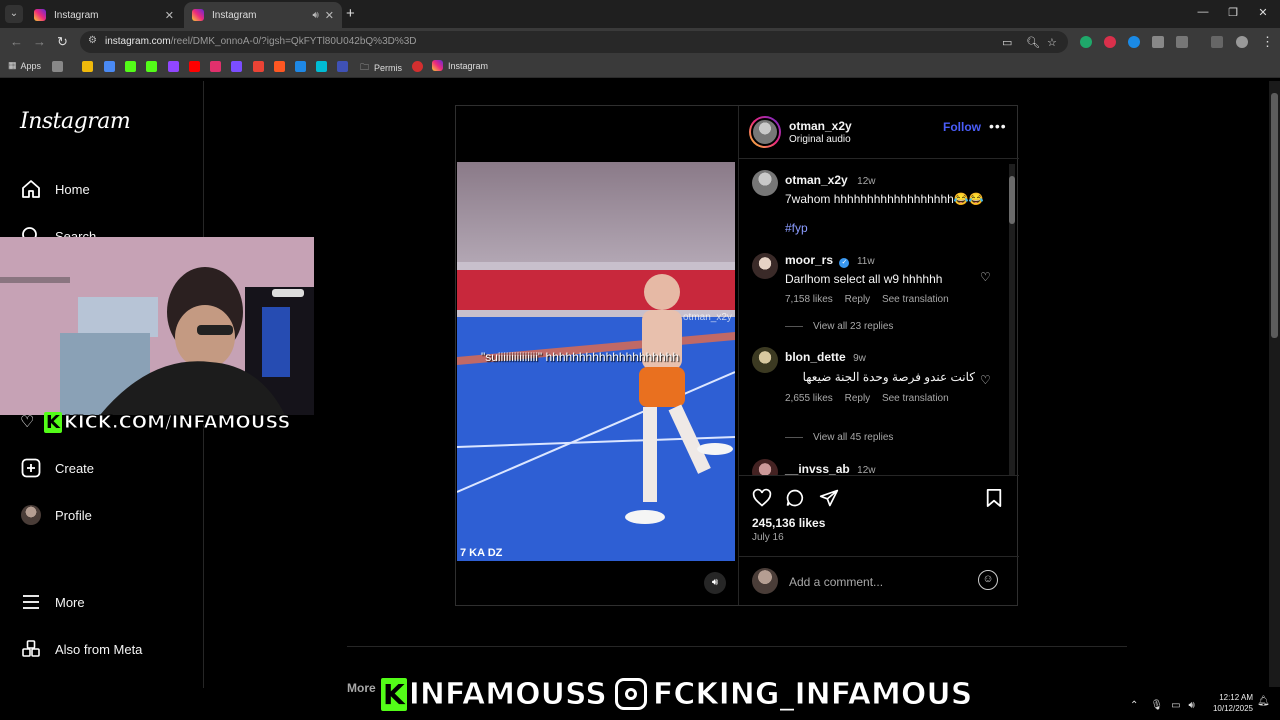  I want to click on comment-likes: 2,655 likes, so click(809, 398).